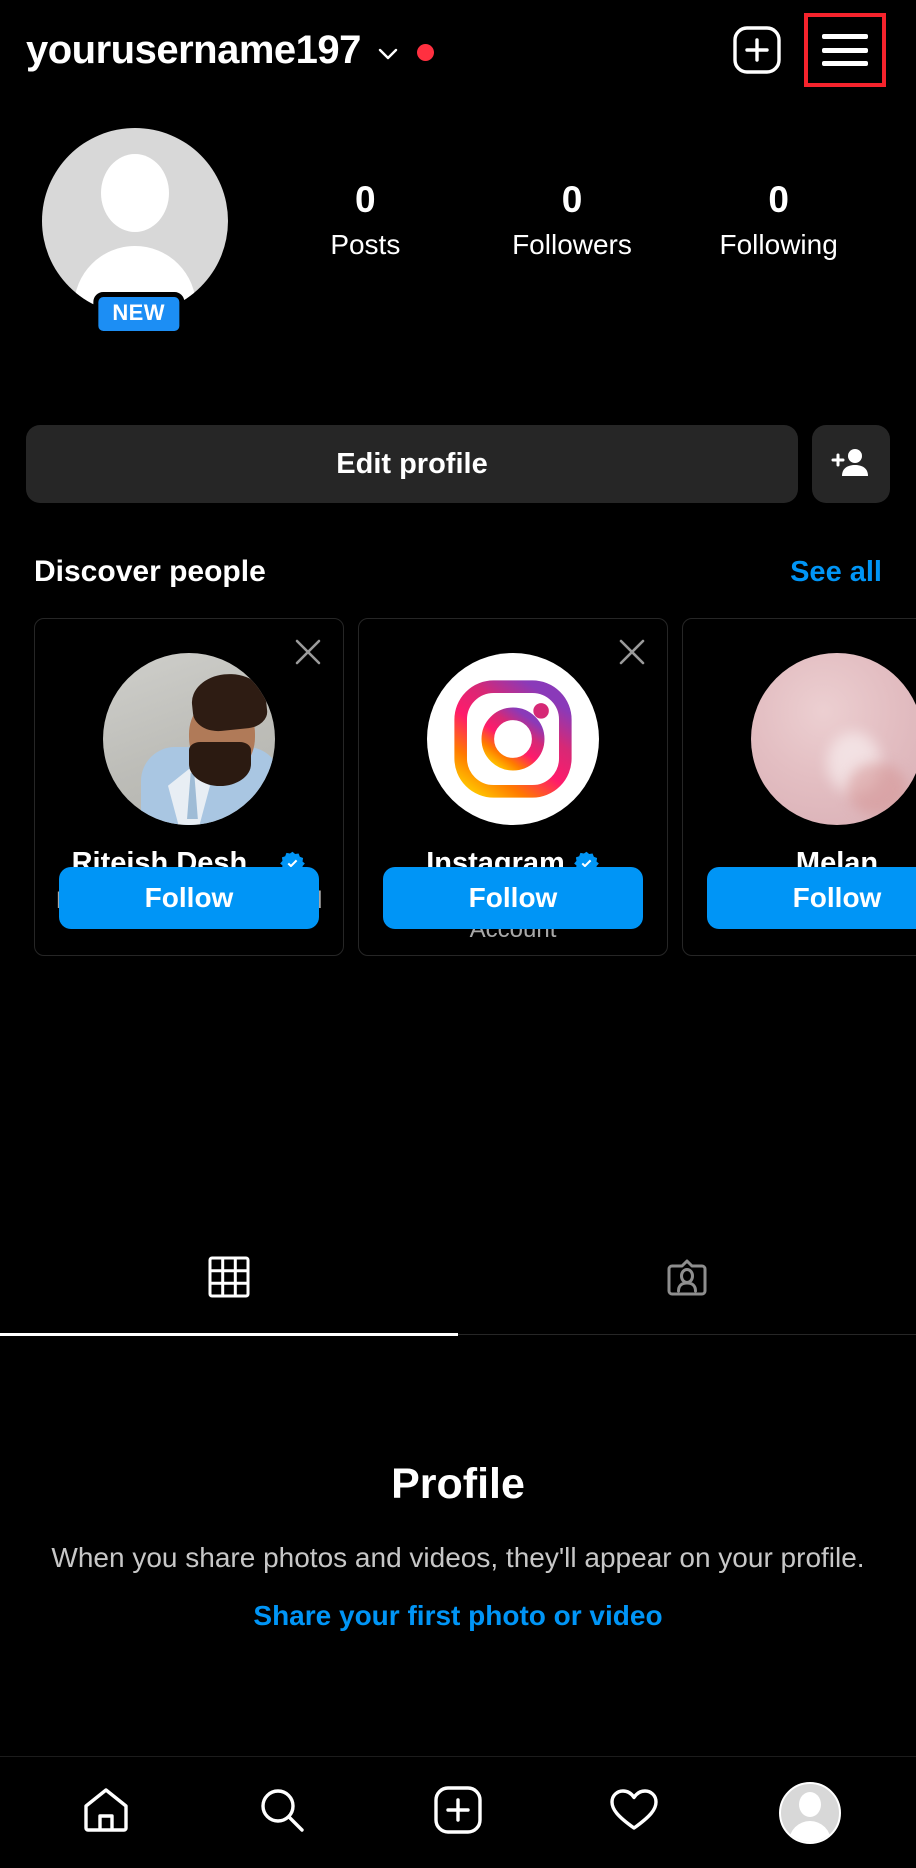 The image size is (916, 1868). What do you see at coordinates (458, 1616) in the screenshot?
I see `share-first-photo-link: Share your first photo or video` at bounding box center [458, 1616].